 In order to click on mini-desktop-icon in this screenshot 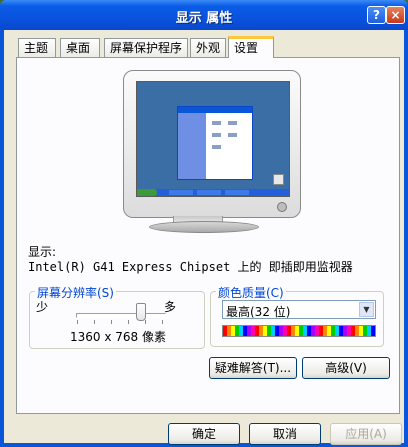, I will do `click(278, 179)`.